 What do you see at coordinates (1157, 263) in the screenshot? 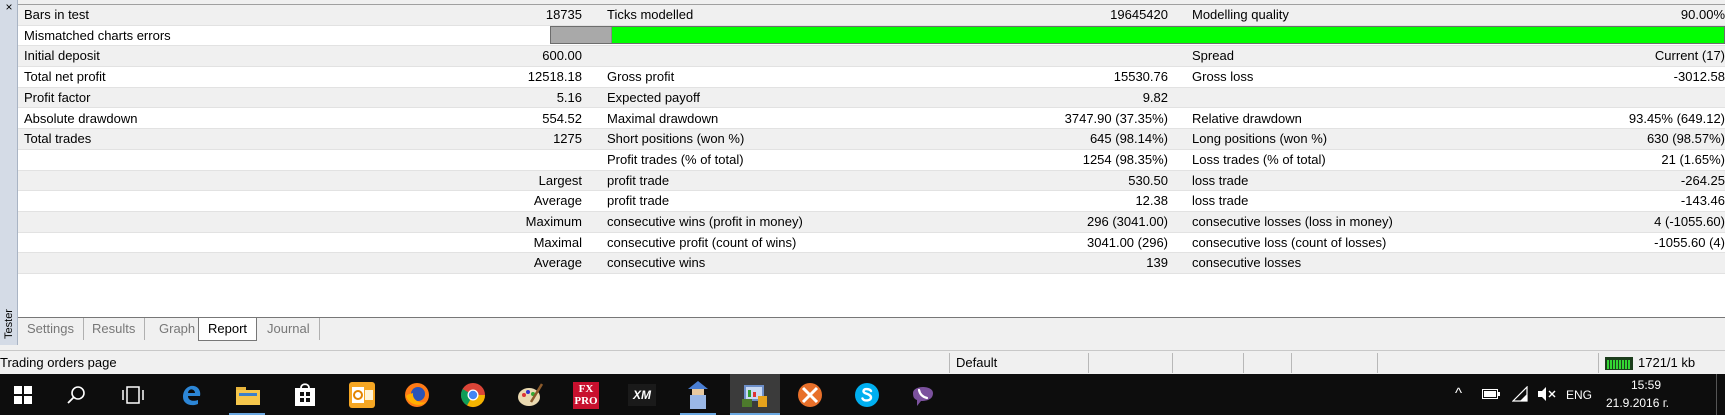
I see `report-cell: 139` at bounding box center [1157, 263].